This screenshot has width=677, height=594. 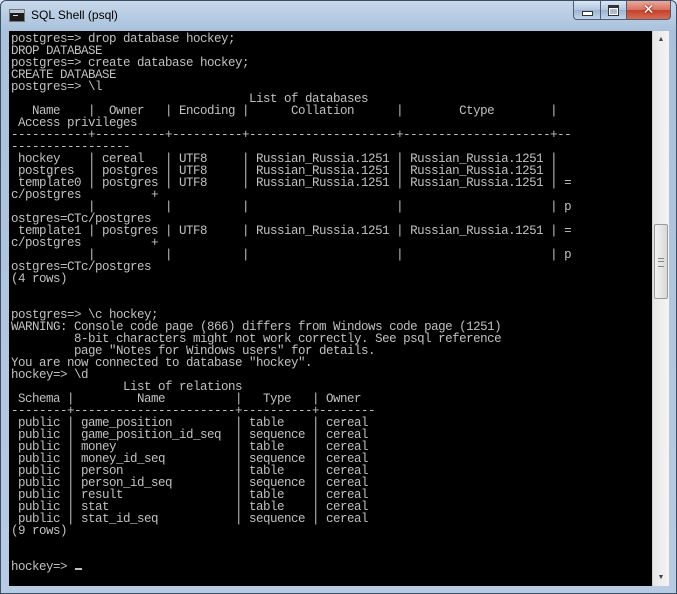 I want to click on scroll-up-button: ▲, so click(x=661, y=39).